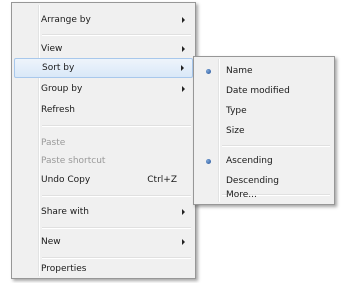  Describe the element at coordinates (73, 161) in the screenshot. I see `menu-item-label: Paste shortcut` at that location.